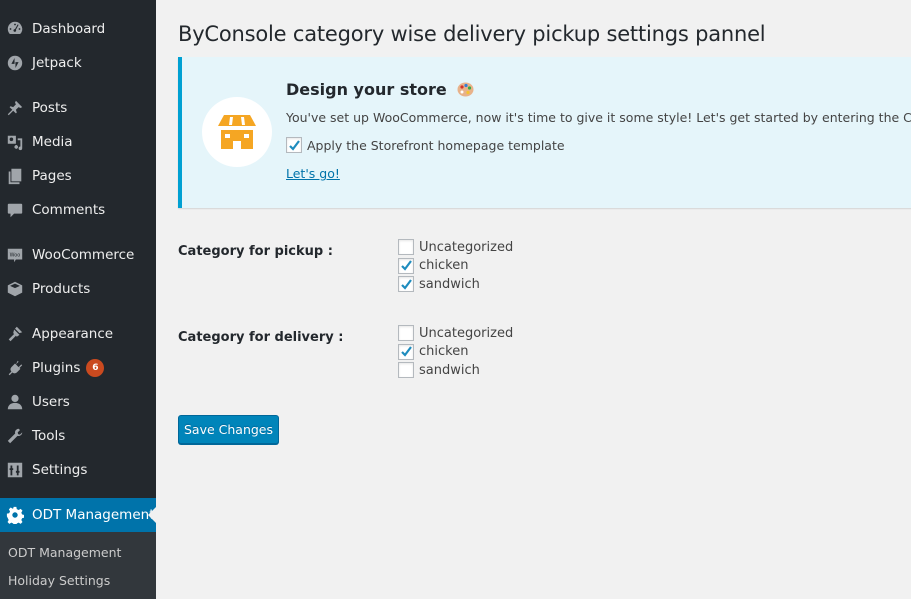  I want to click on sidebar-item-tools: Tools, so click(78, 436).